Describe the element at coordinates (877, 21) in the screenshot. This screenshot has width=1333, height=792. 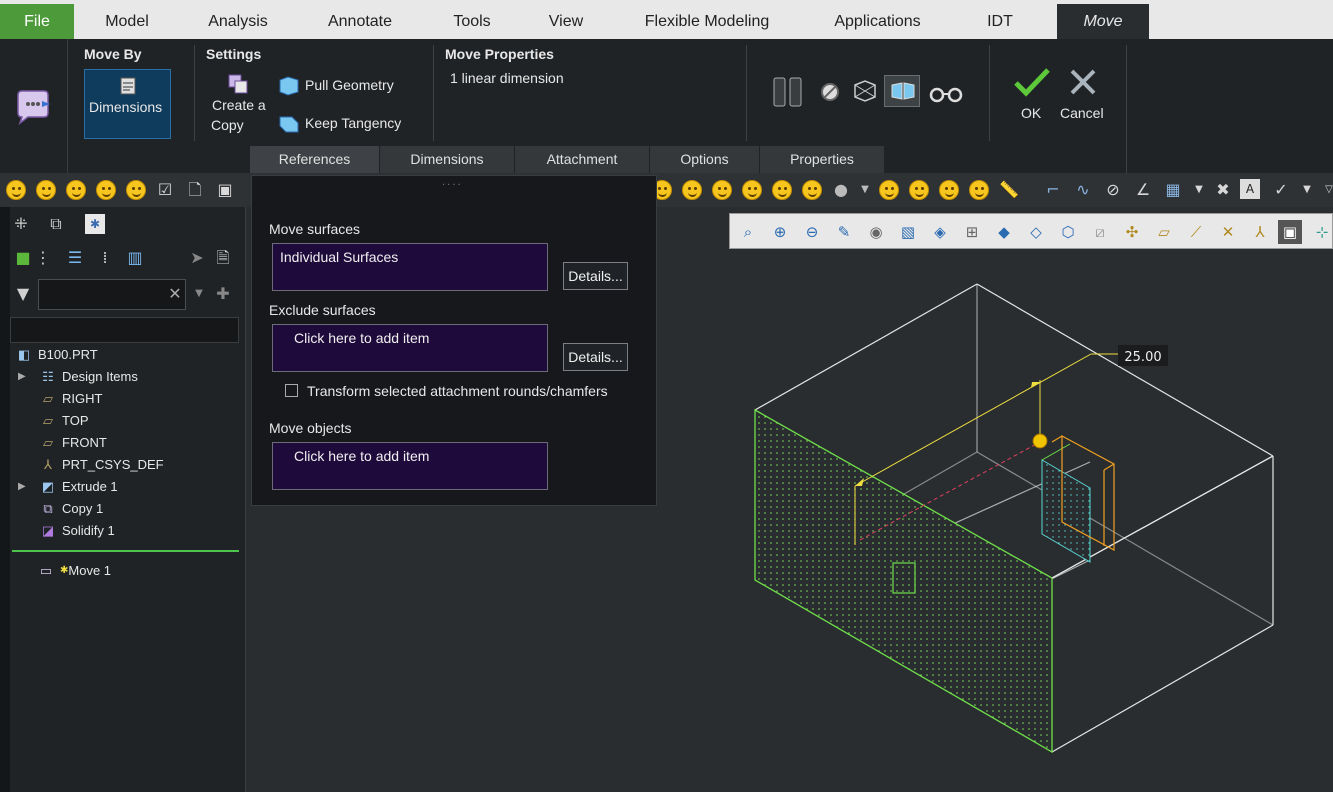
I see `tab-applications: Applications` at that location.